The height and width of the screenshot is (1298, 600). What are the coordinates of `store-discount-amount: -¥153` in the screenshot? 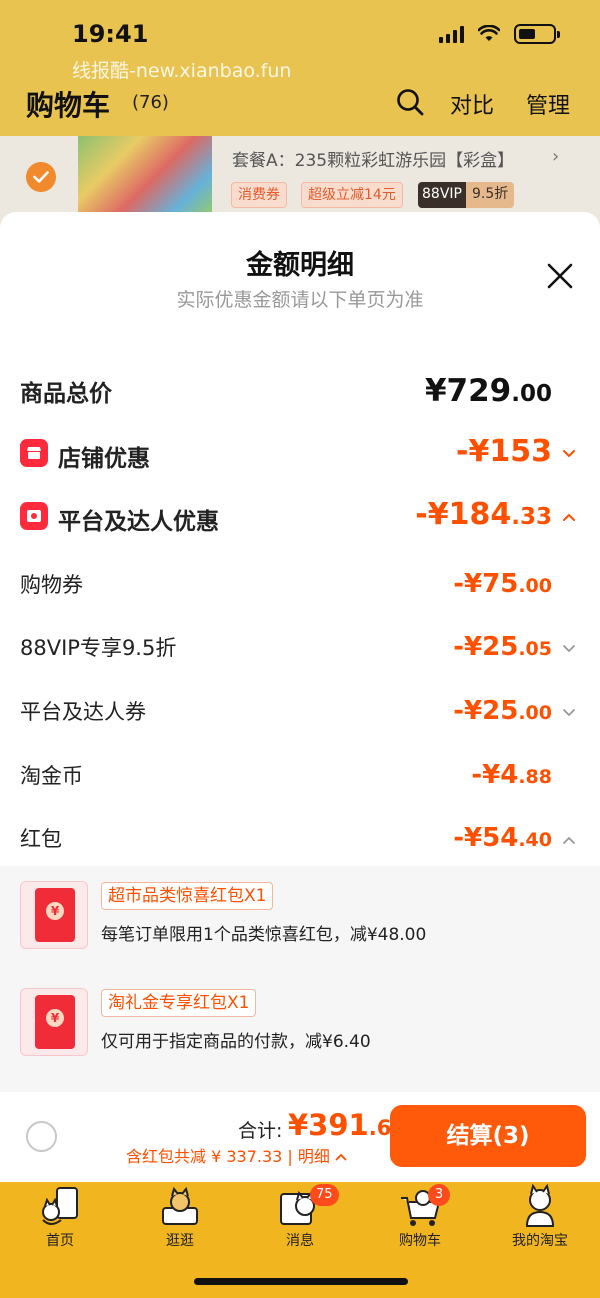 It's located at (504, 451).